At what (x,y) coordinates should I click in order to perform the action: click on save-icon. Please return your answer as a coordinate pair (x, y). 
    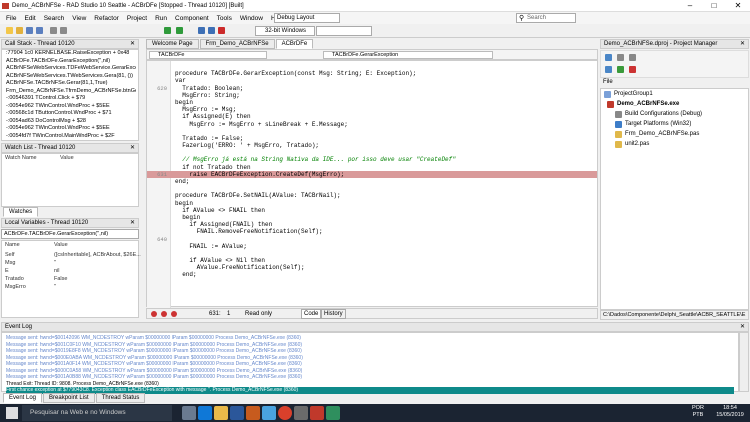
    Looking at the image, I should click on (29, 30).